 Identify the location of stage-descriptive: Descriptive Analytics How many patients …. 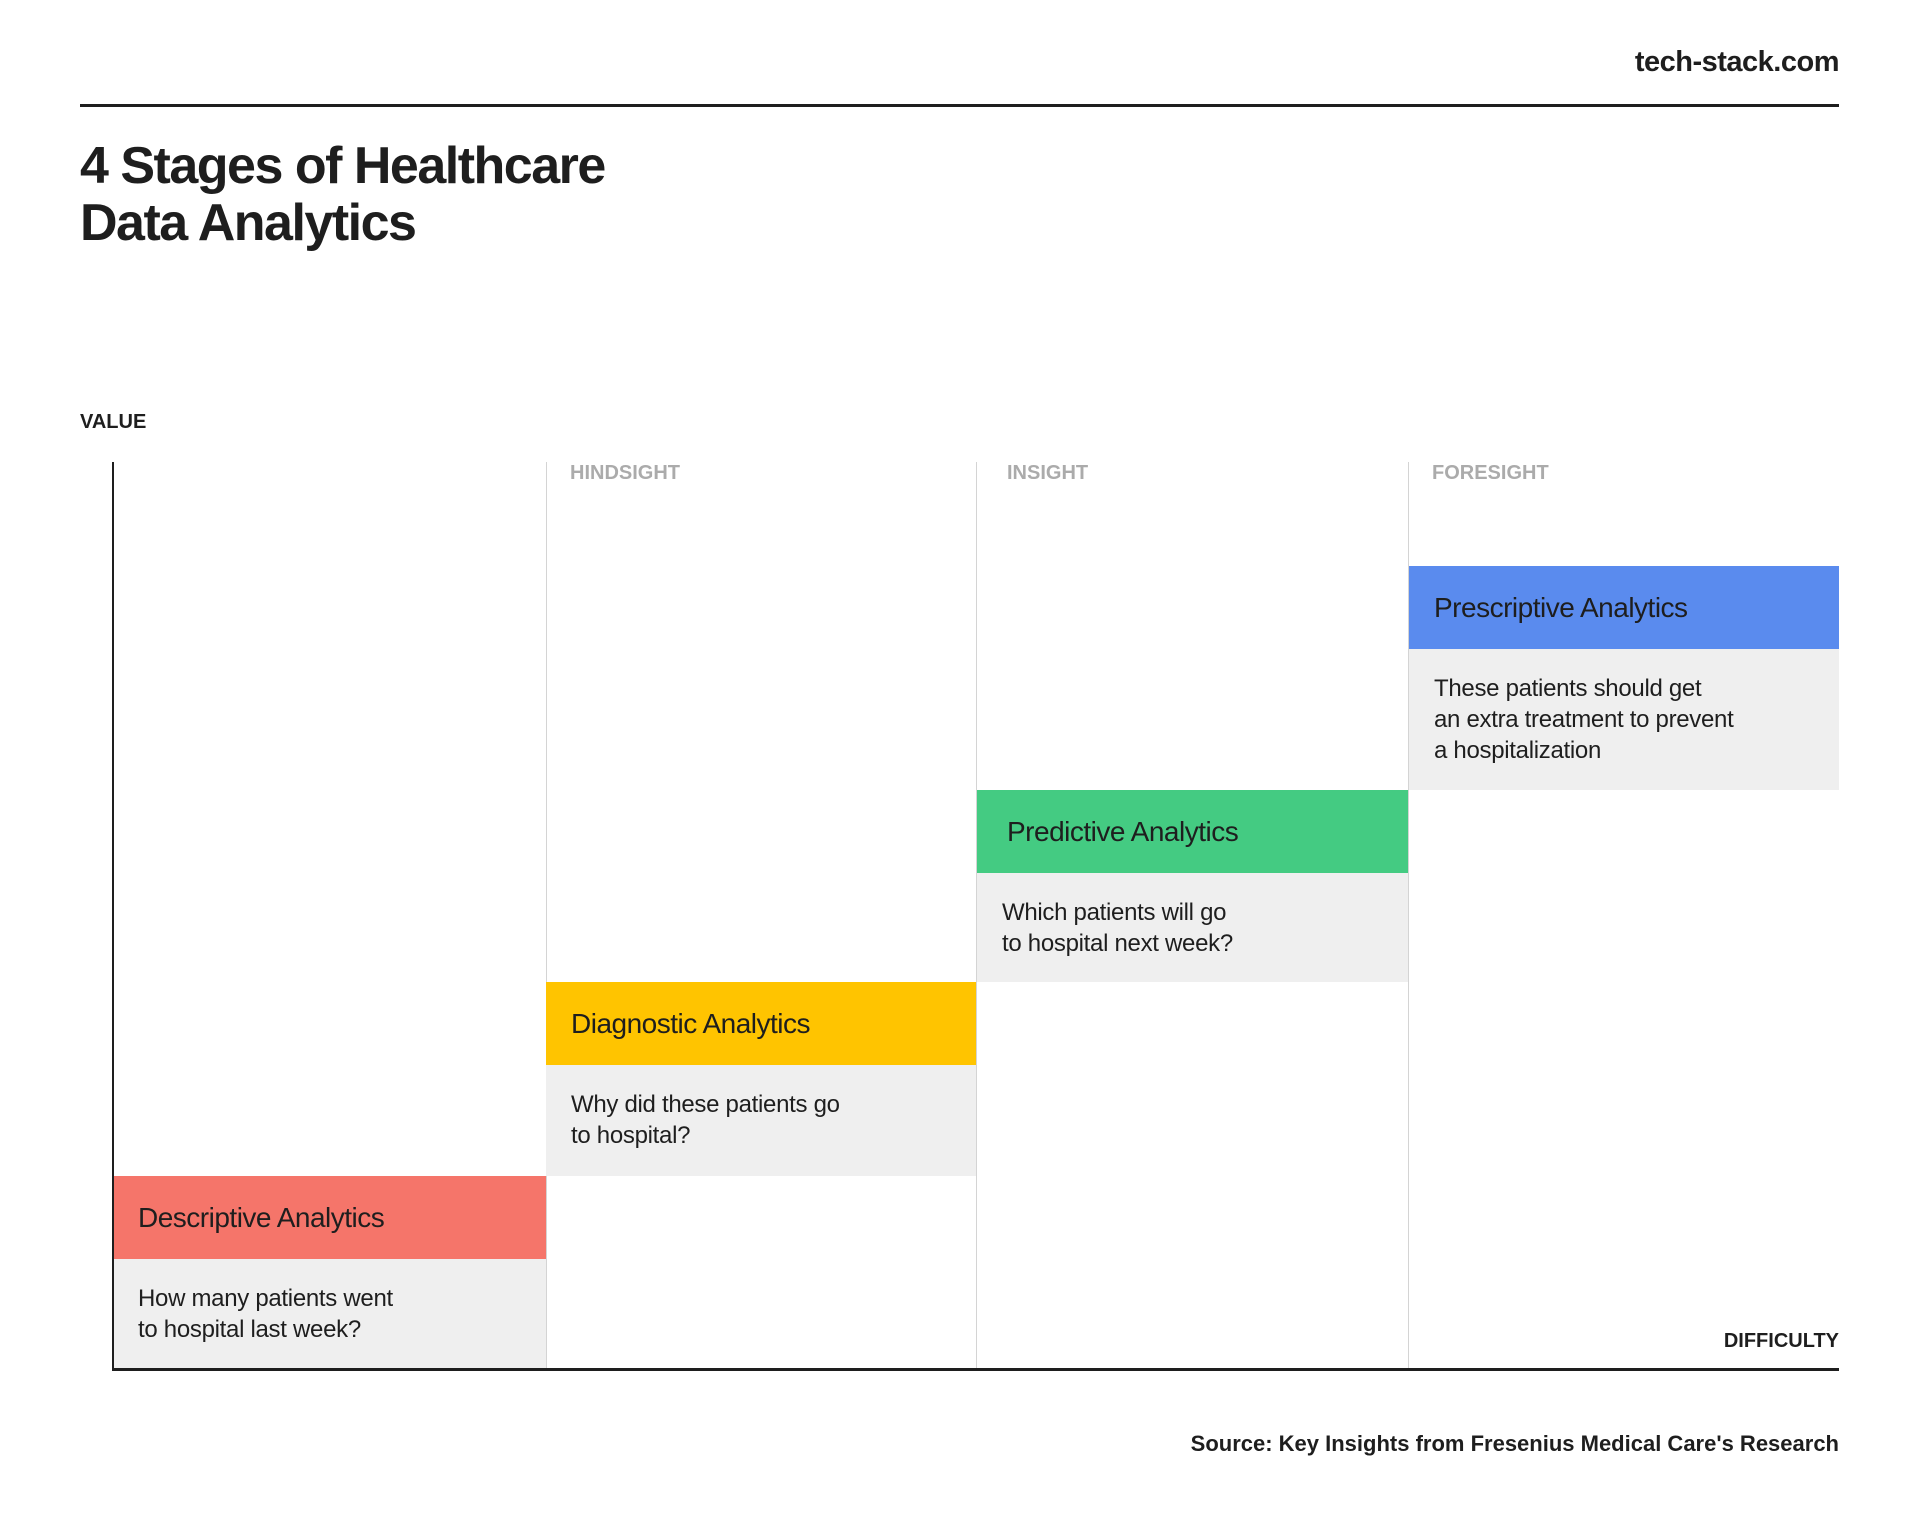
(329, 1273).